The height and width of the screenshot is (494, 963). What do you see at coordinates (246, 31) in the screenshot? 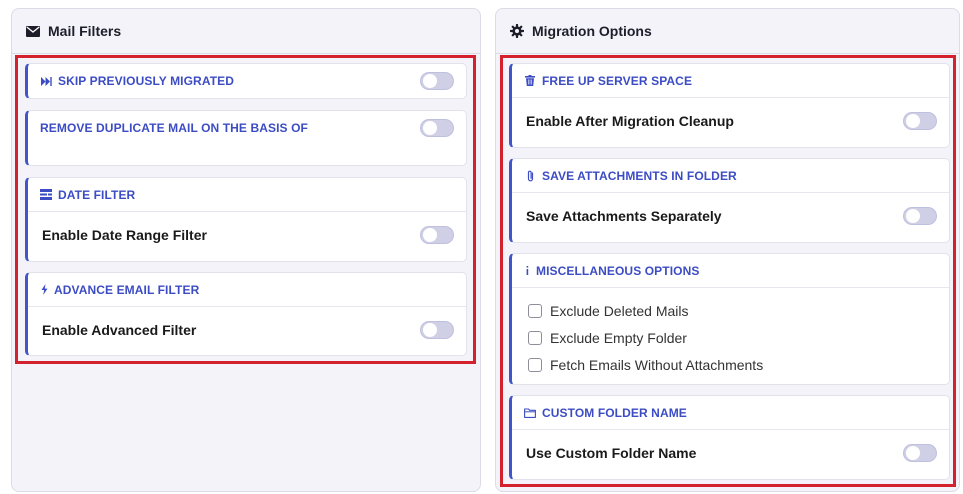
I see `mail-filters-header: Mail Filters` at bounding box center [246, 31].